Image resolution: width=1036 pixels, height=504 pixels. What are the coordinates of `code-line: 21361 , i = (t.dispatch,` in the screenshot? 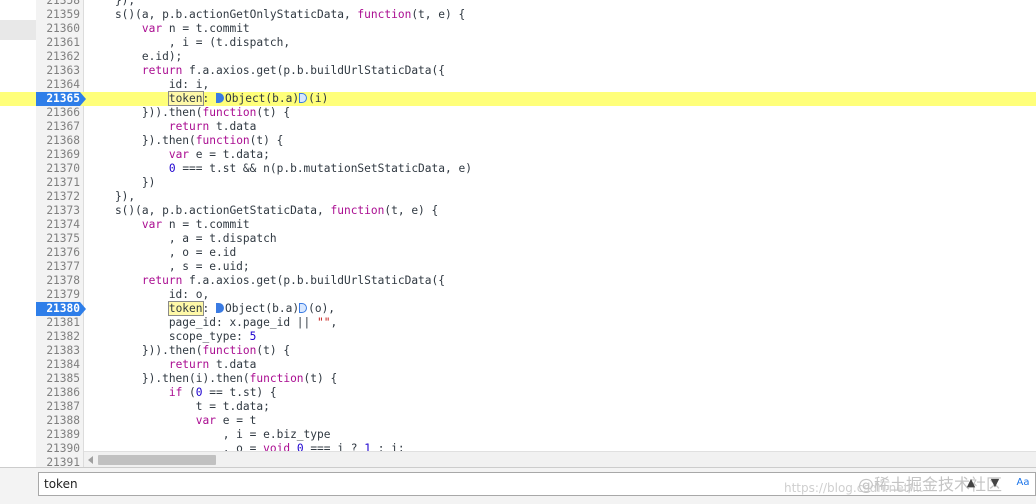 It's located at (518, 43).